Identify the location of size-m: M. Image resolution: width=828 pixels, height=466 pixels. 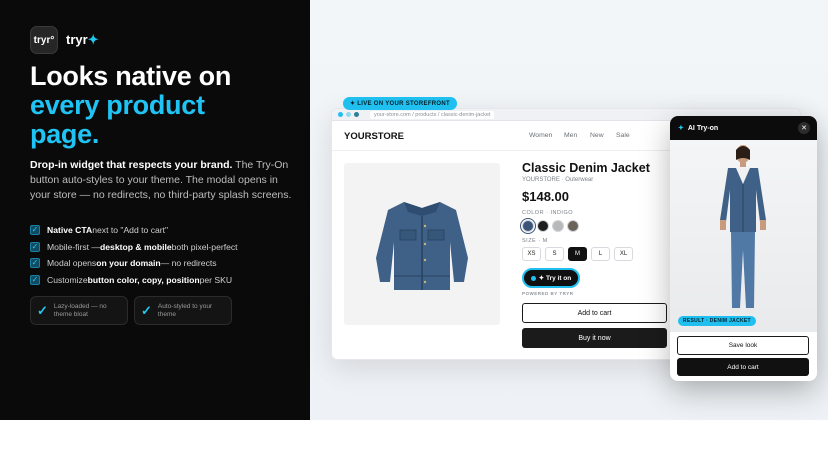
(577, 254).